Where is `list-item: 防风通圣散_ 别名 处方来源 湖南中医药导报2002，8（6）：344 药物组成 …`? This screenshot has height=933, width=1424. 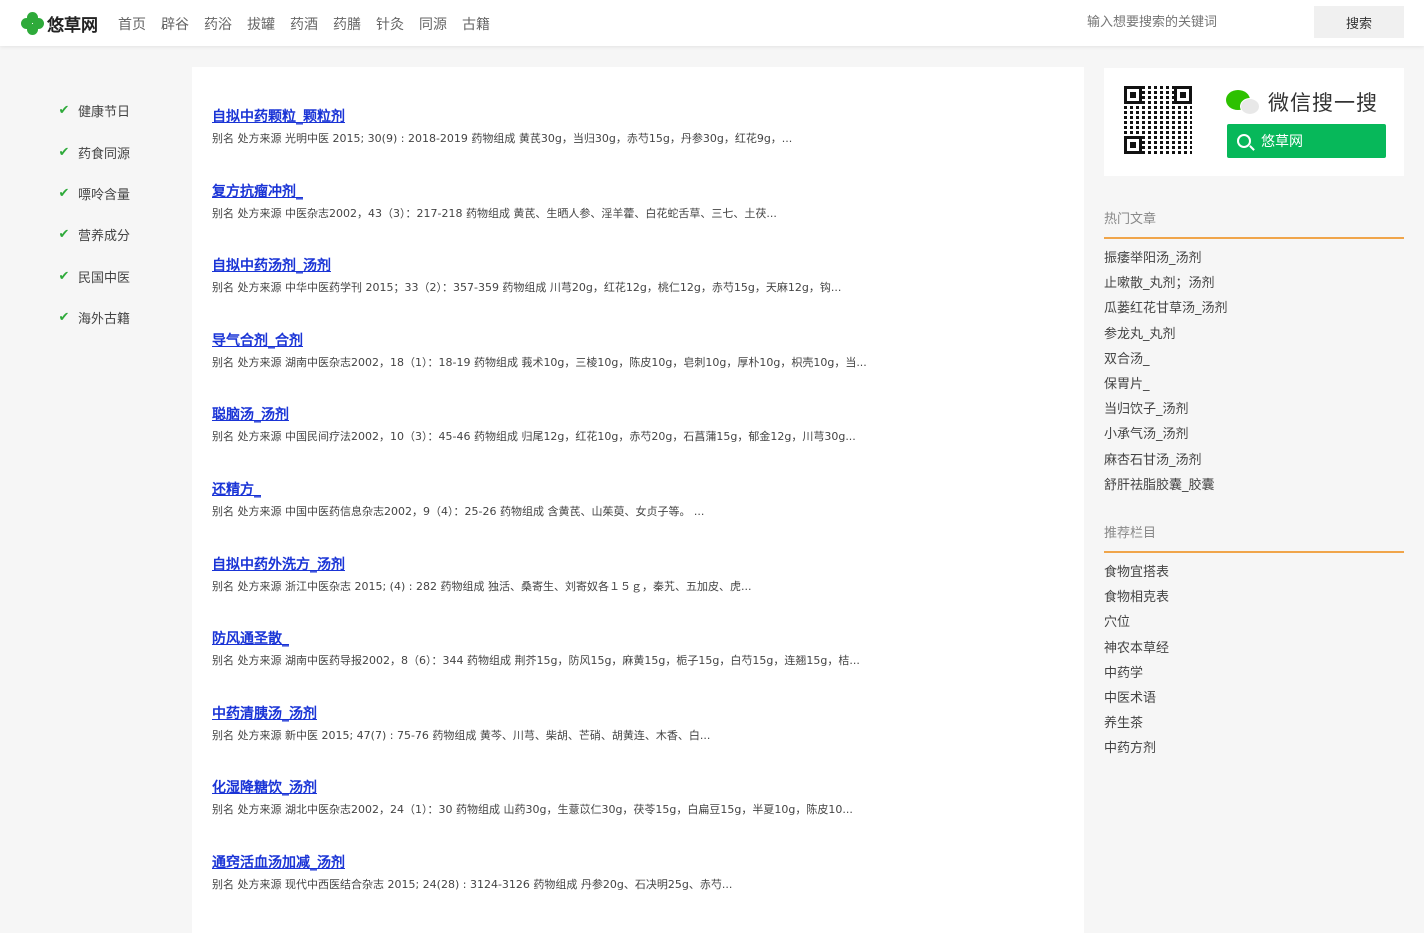
list-item: 防风通圣散_ 别名 处方来源 湖南中医药导报2002，8（6）：344 药物组成 … is located at coordinates (536, 649).